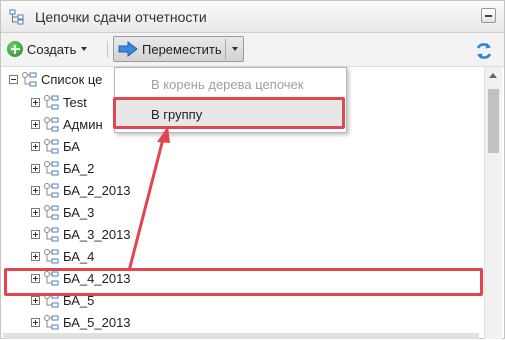  What do you see at coordinates (229, 114) in the screenshot?
I see `menu-item-to-group: В группу` at bounding box center [229, 114].